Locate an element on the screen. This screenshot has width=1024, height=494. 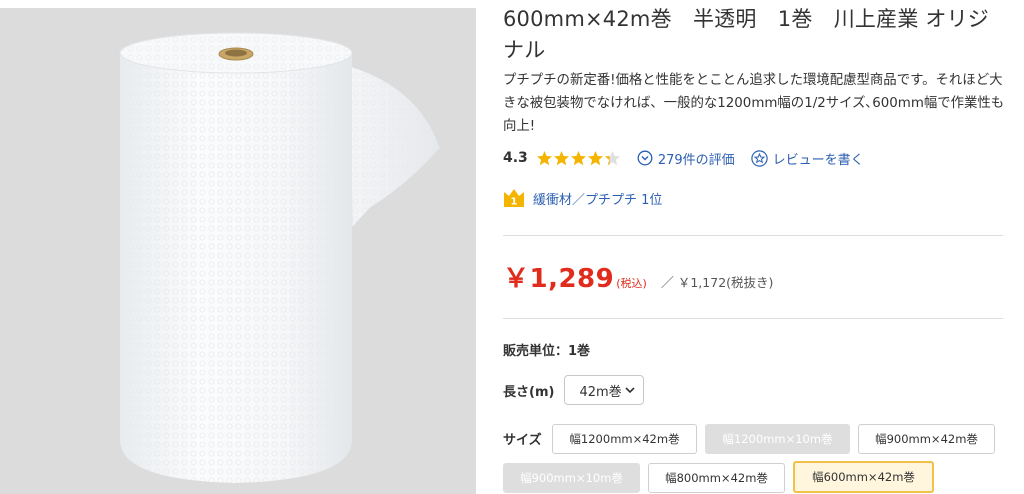
length-selected-value: 42m巻 is located at coordinates (600, 392).